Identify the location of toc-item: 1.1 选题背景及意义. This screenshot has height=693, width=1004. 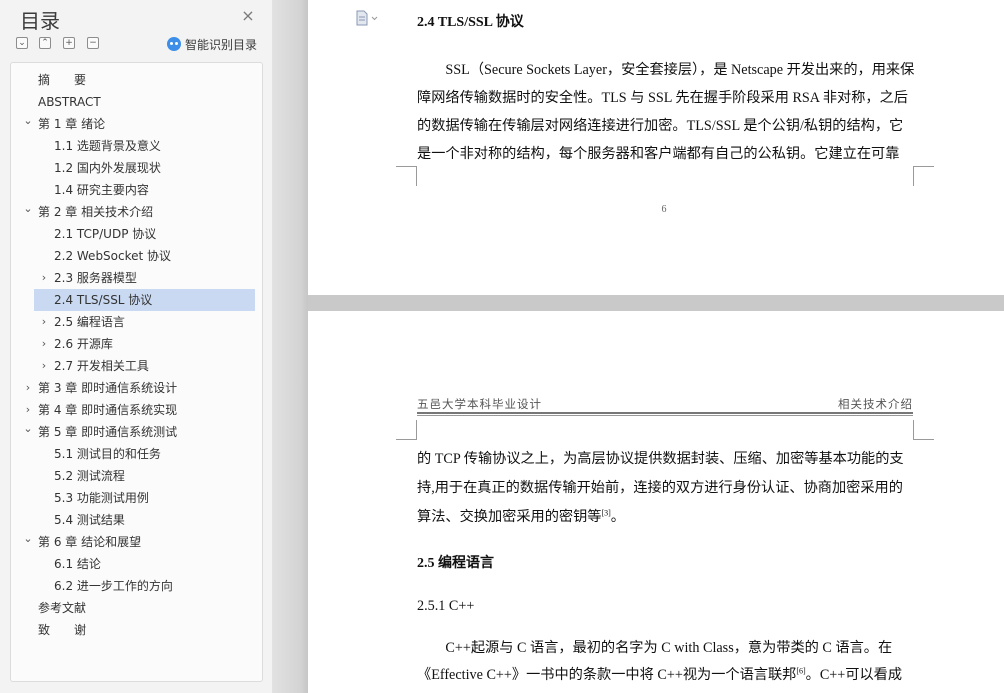
(136, 146).